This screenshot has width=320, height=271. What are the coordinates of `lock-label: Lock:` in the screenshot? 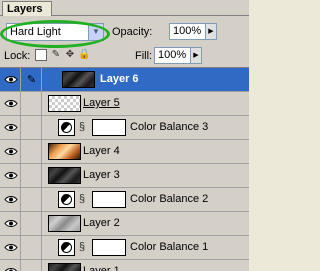 It's located at (17, 56).